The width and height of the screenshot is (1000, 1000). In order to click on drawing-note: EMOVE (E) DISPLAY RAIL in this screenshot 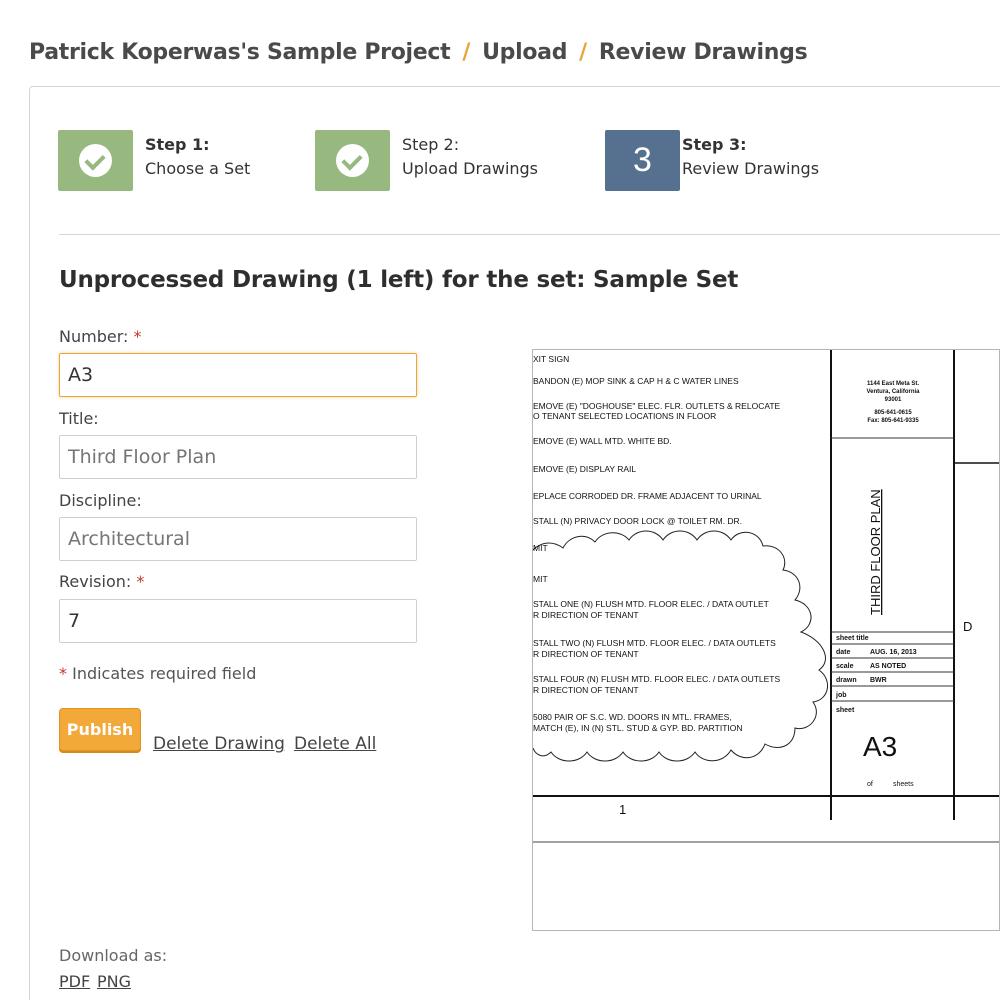, I will do `click(584, 469)`.